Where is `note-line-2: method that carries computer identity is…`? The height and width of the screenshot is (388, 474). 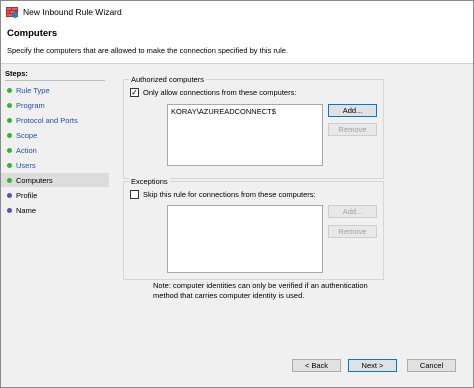
note-line-2: method that carries computer identity is… is located at coordinates (229, 295).